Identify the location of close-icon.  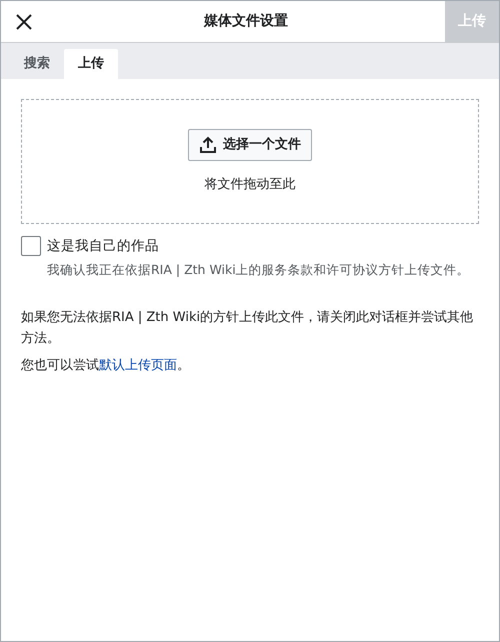
(24, 22).